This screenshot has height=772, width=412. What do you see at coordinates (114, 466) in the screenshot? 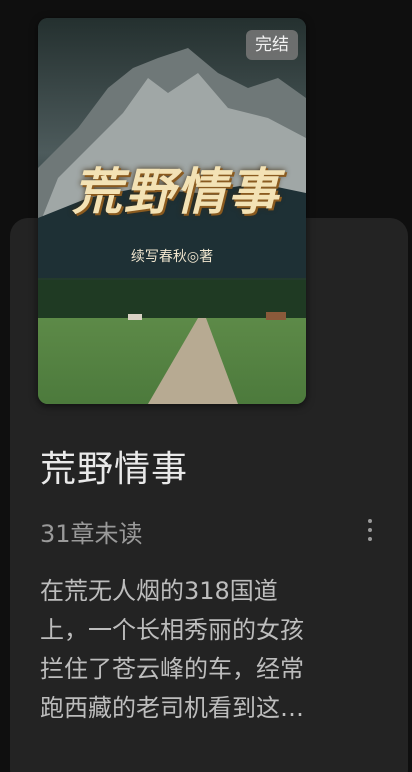
I see `book-title: 荒野情事` at bounding box center [114, 466].